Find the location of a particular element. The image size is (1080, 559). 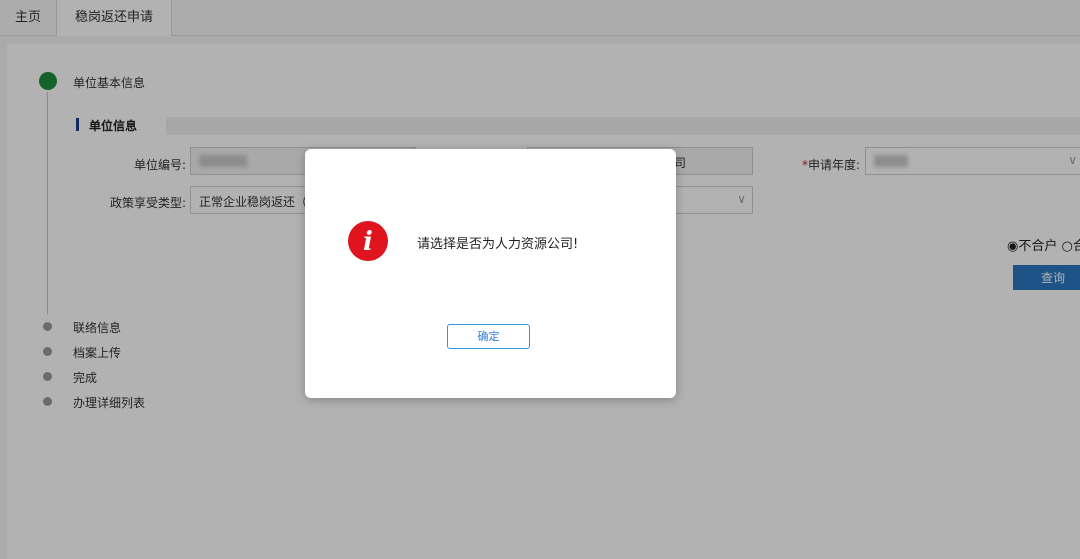

svg-text: i is located at coordinates (368, 242).